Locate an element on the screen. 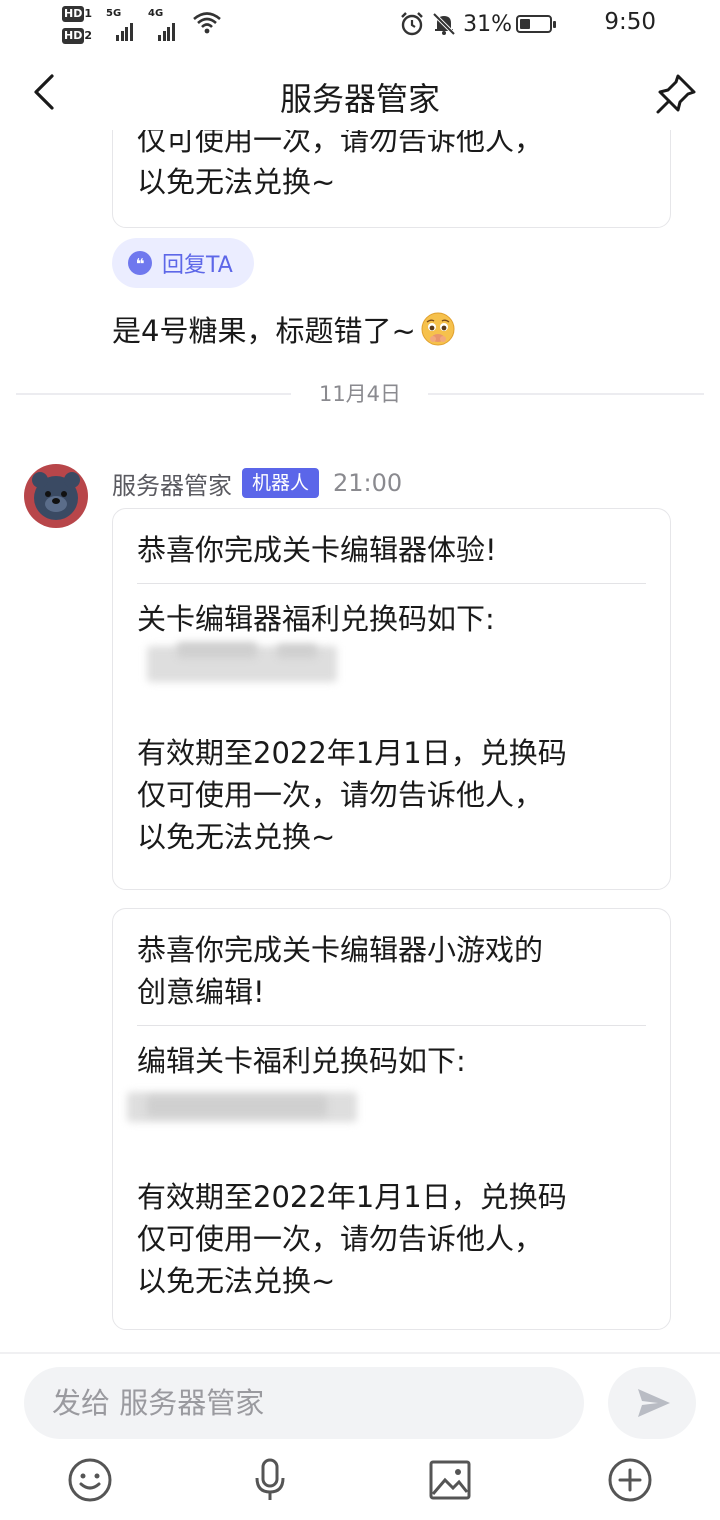  message-line: 仅可使用一次，请勿告诉他人， is located at coordinates (340, 143).